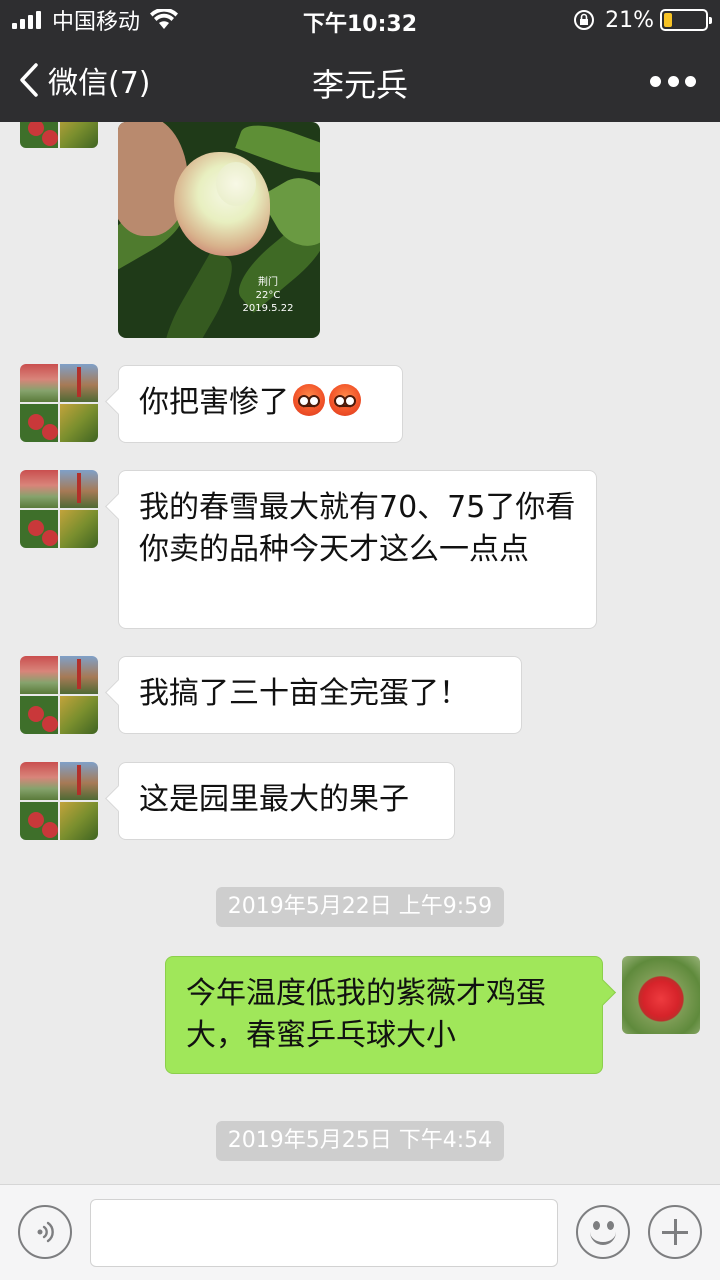  Describe the element at coordinates (268, 282) in the screenshot. I see `watermark-place: 荆门` at that location.